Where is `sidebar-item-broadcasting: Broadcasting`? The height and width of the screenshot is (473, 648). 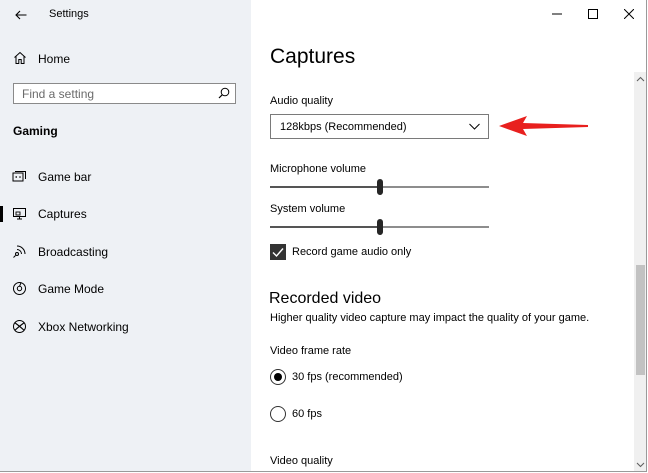
sidebar-item-broadcasting: Broadcasting is located at coordinates (125, 252).